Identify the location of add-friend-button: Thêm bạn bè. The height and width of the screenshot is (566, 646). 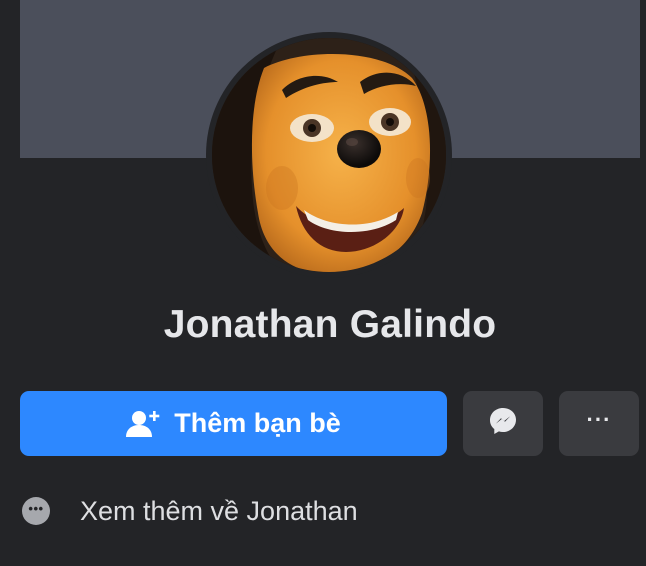
(233, 423).